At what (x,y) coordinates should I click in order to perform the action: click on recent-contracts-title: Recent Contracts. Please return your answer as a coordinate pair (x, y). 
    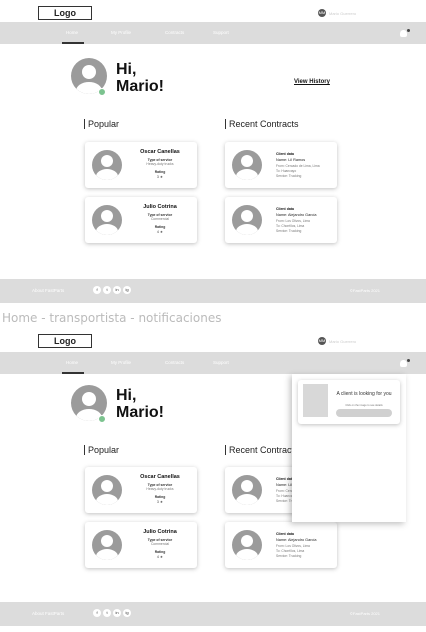
    Looking at the image, I should click on (262, 124).